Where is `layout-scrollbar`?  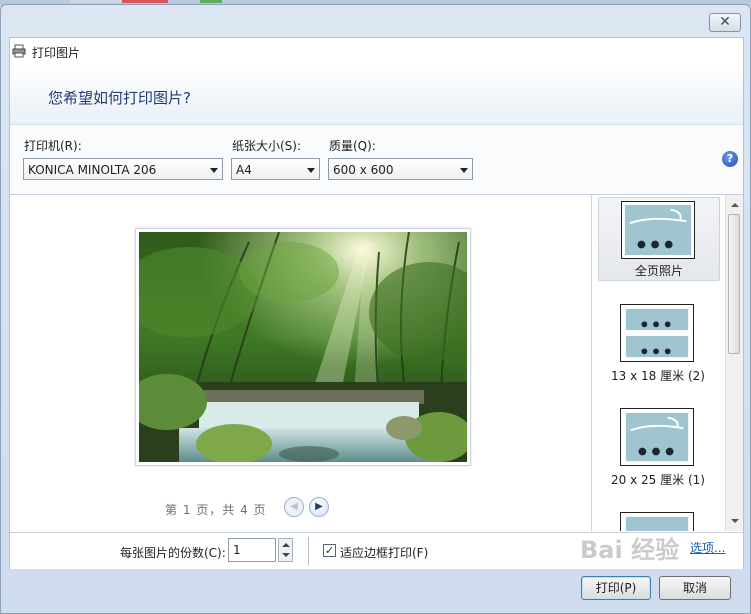 layout-scrollbar is located at coordinates (734, 363).